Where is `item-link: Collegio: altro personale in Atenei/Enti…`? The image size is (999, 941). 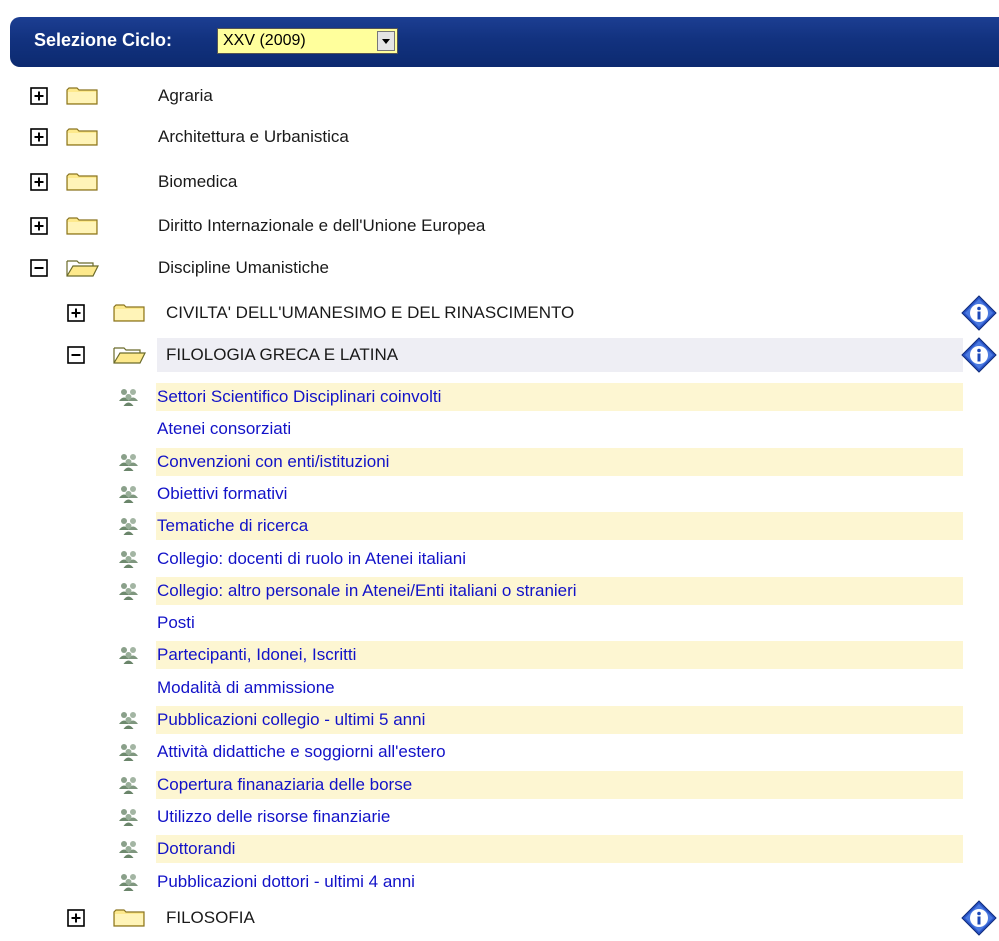 item-link: Collegio: altro personale in Atenei/Enti… is located at coordinates (367, 591).